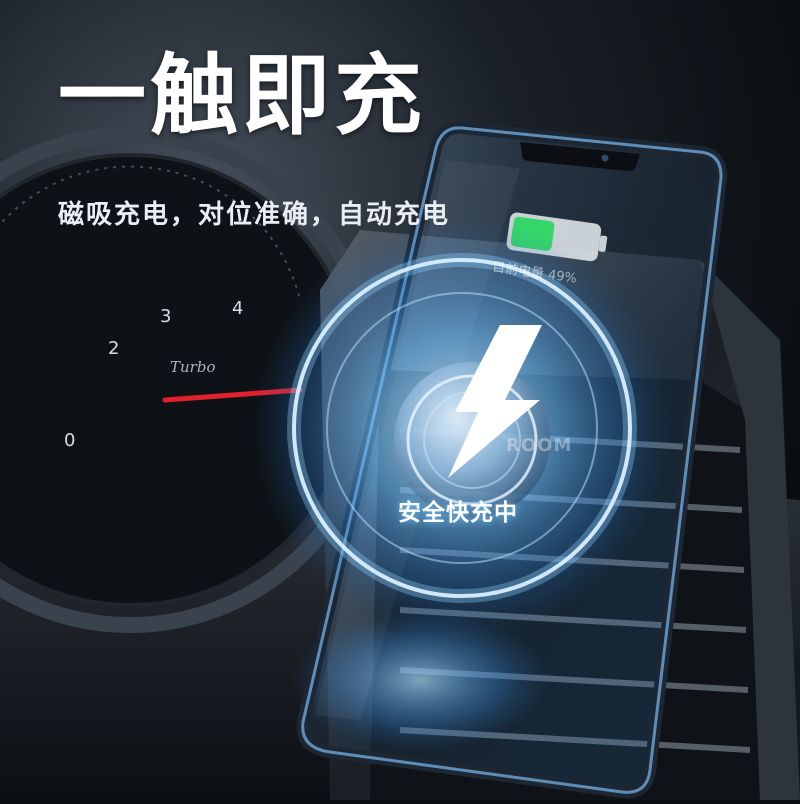 The height and width of the screenshot is (804, 800). What do you see at coordinates (113, 348) in the screenshot?
I see `gauge-tick-2: 2` at bounding box center [113, 348].